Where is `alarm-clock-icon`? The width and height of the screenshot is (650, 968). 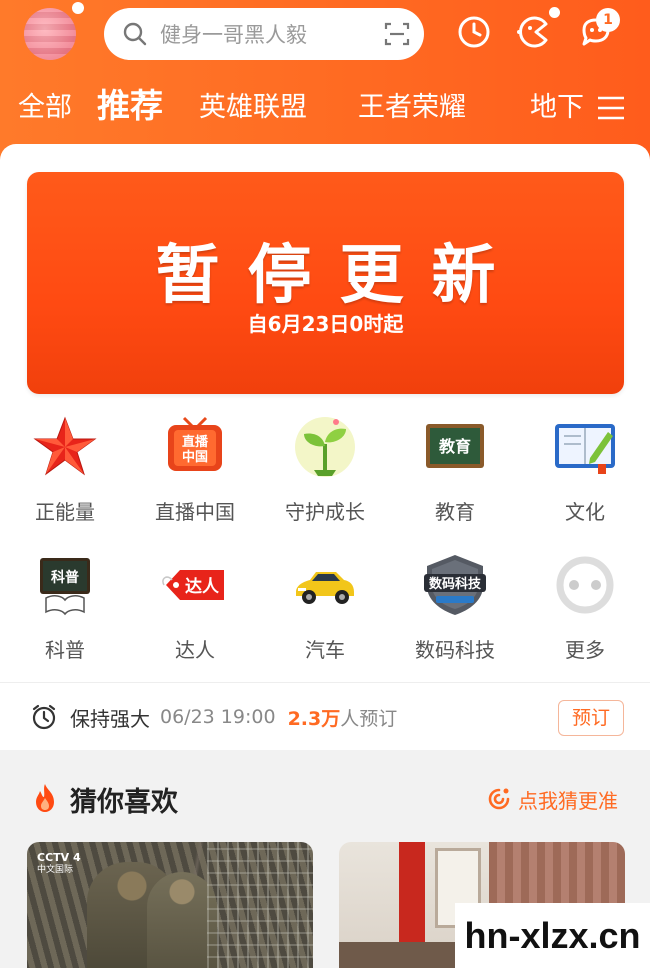 alarm-clock-icon is located at coordinates (44, 717).